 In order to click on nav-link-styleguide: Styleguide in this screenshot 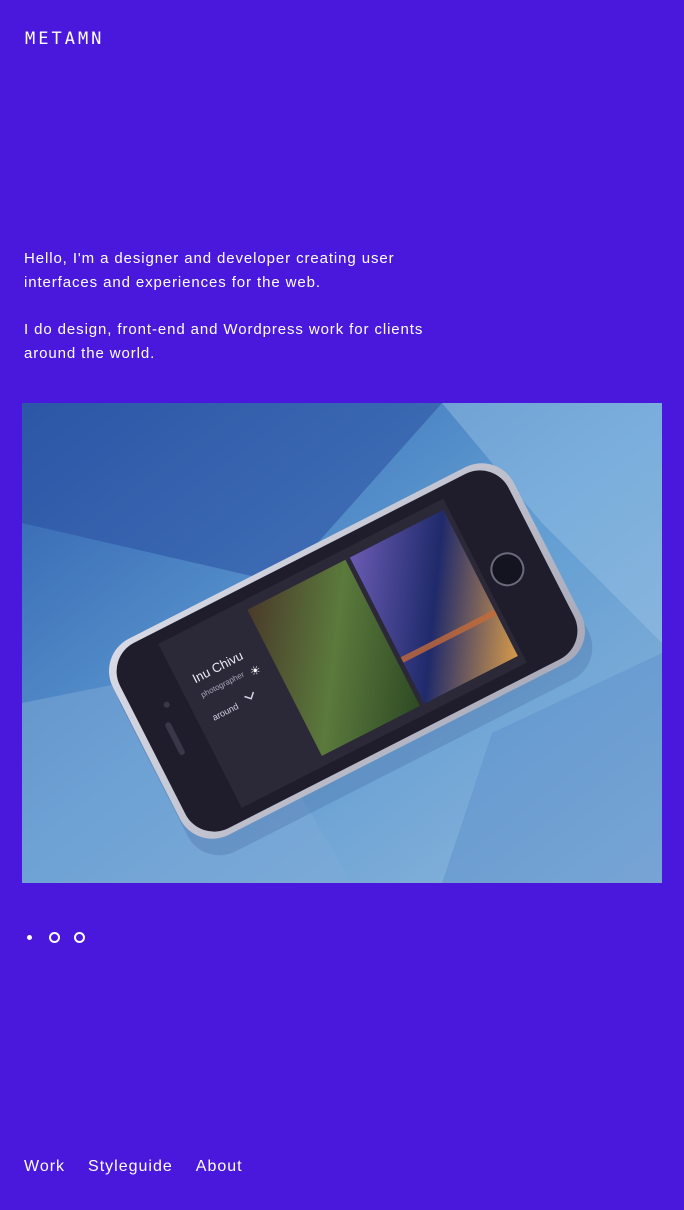, I will do `click(130, 1167)`.